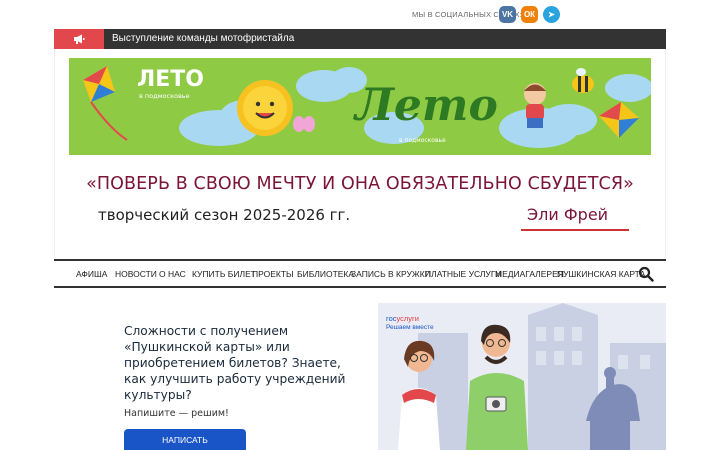 The image size is (720, 450). What do you see at coordinates (224, 274) in the screenshot?
I see `nav-item-buy-ticket: КУПИТЬ БИЛЕТ` at bounding box center [224, 274].